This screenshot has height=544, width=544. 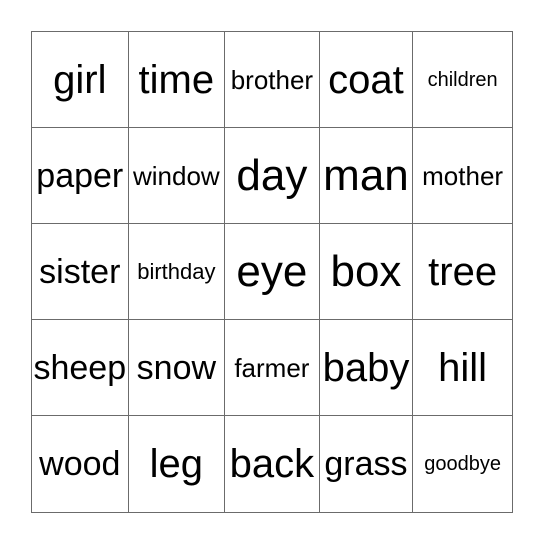 I want to click on bingo-cell-word: back, so click(x=272, y=464).